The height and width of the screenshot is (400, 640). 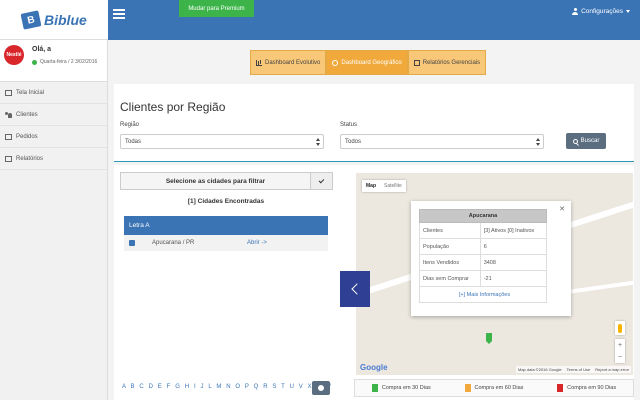 I want to click on config-label: Configurações, so click(x=602, y=11).